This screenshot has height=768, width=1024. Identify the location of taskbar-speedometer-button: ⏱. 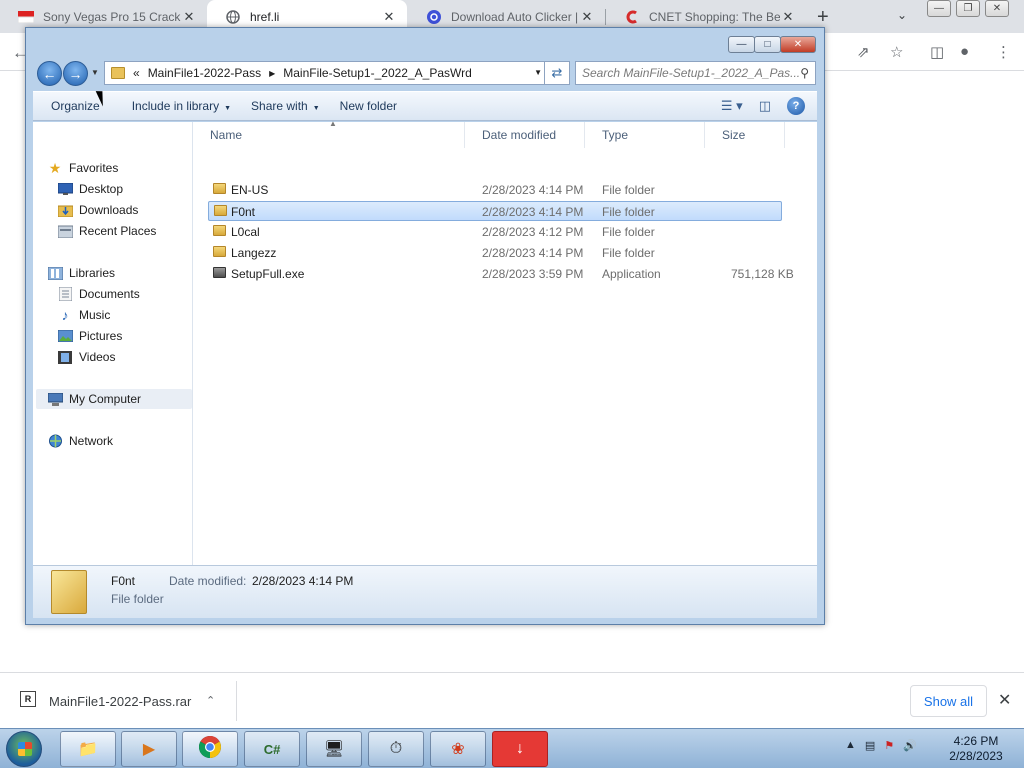
(396, 749).